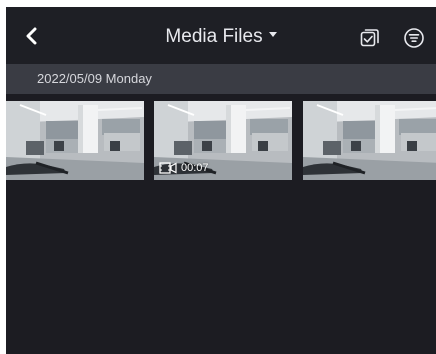 This screenshot has height=354, width=436. I want to click on filter-icon, so click(414, 38).